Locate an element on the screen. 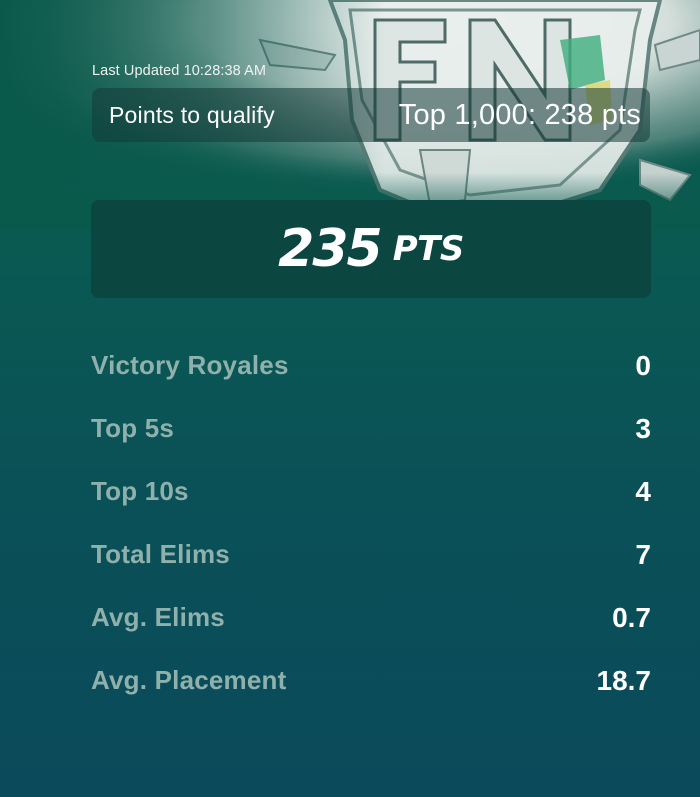 This screenshot has width=700, height=797. total-points-unit: PTS is located at coordinates (428, 249).